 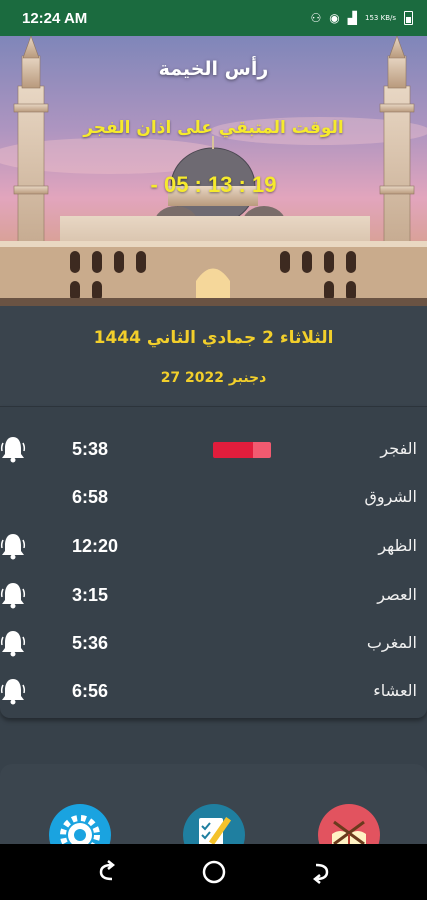 What do you see at coordinates (213, 338) in the screenshot?
I see `hijri-date: الثلاثاء 2 جمادي الثاني 1444` at bounding box center [213, 338].